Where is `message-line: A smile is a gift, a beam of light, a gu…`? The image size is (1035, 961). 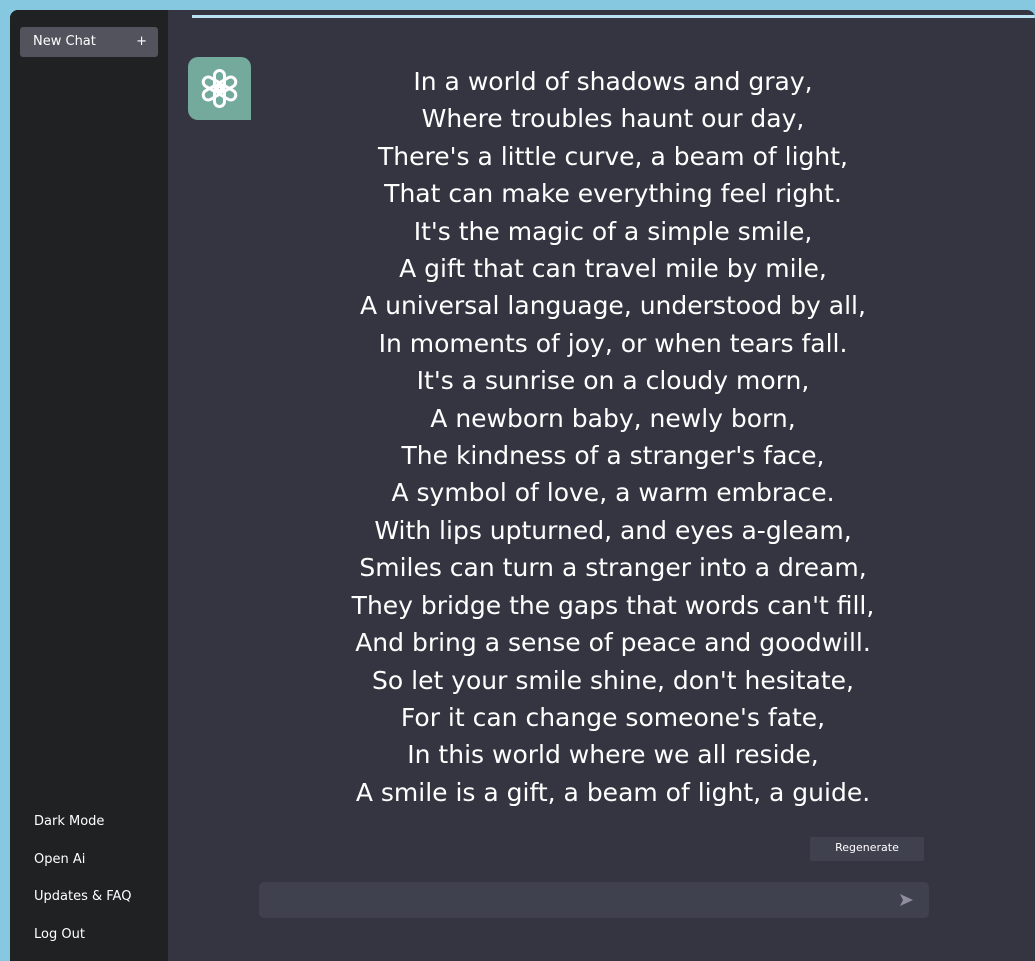 message-line: A smile is a gift, a beam of light, a gu… is located at coordinates (613, 792).